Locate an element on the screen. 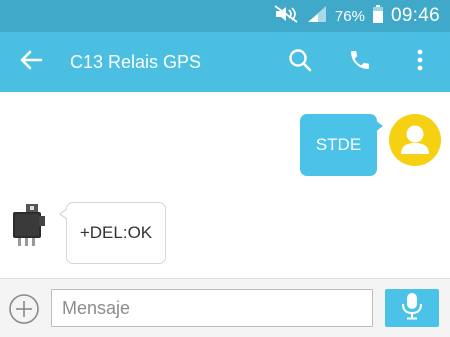 The height and width of the screenshot is (337, 450). bubble-tail-fill is located at coordinates (64, 214).